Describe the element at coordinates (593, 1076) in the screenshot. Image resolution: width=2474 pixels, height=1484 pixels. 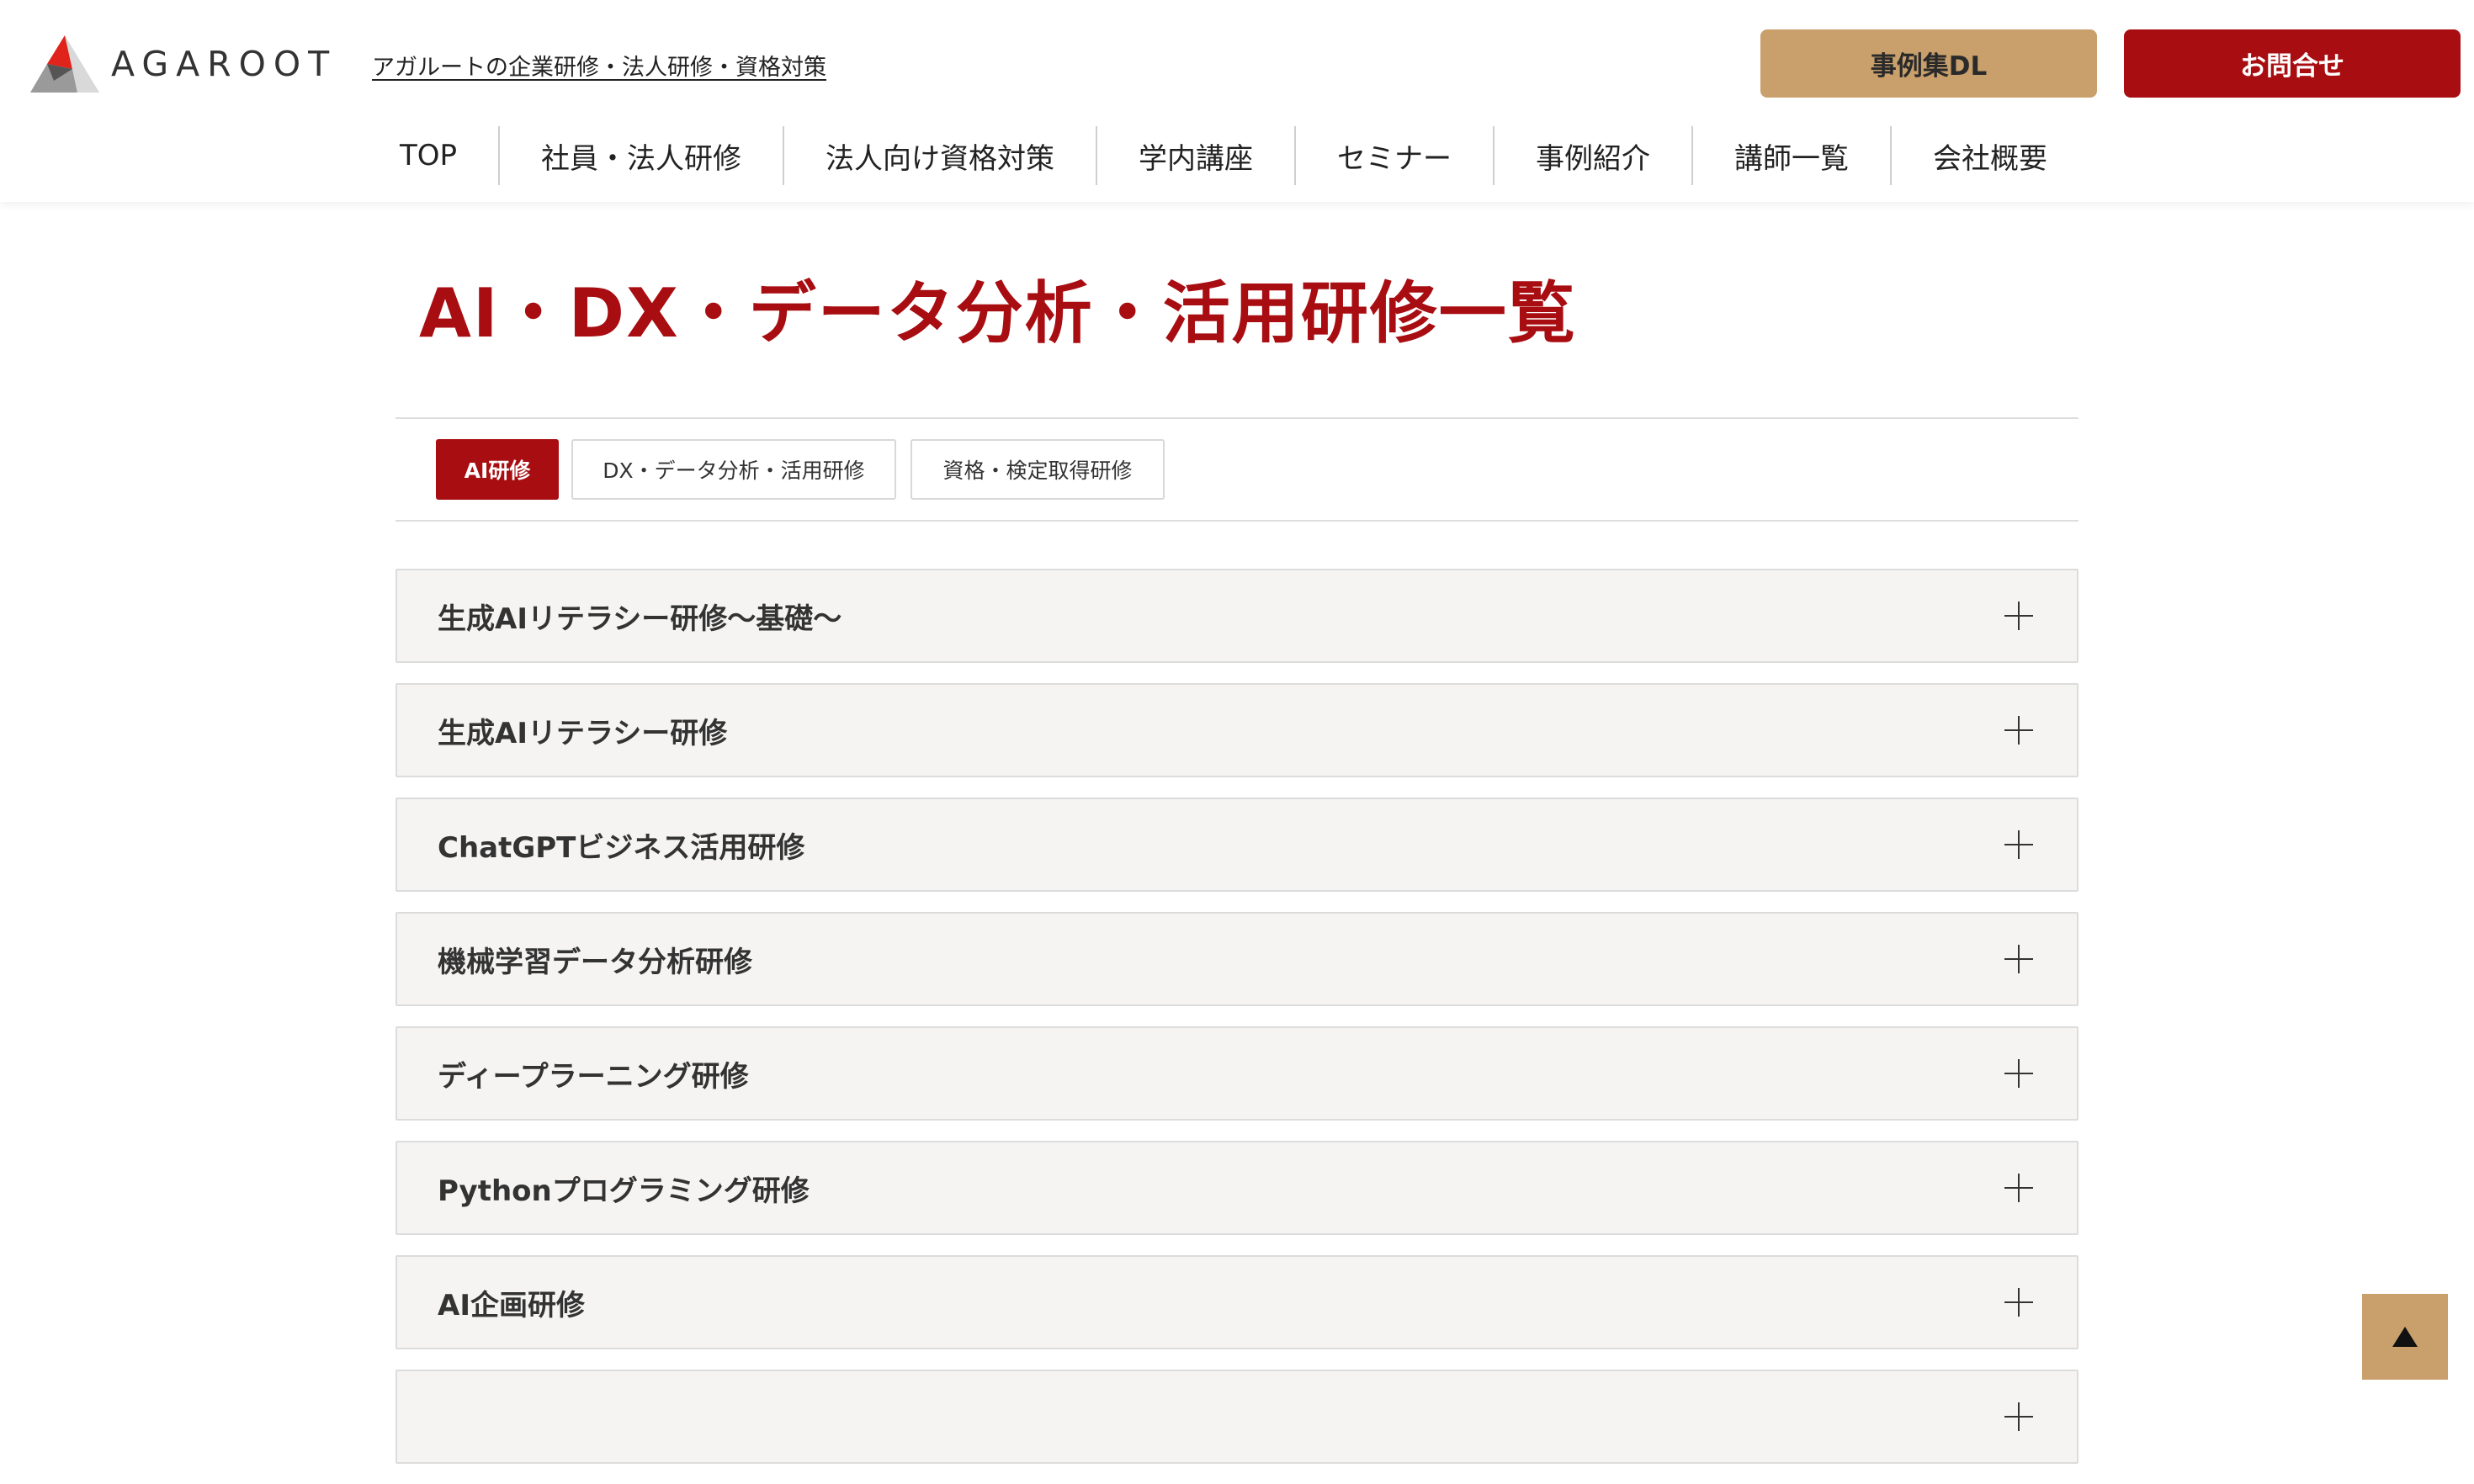
I see `accordion-item-label: ディープラーニング研修` at that location.